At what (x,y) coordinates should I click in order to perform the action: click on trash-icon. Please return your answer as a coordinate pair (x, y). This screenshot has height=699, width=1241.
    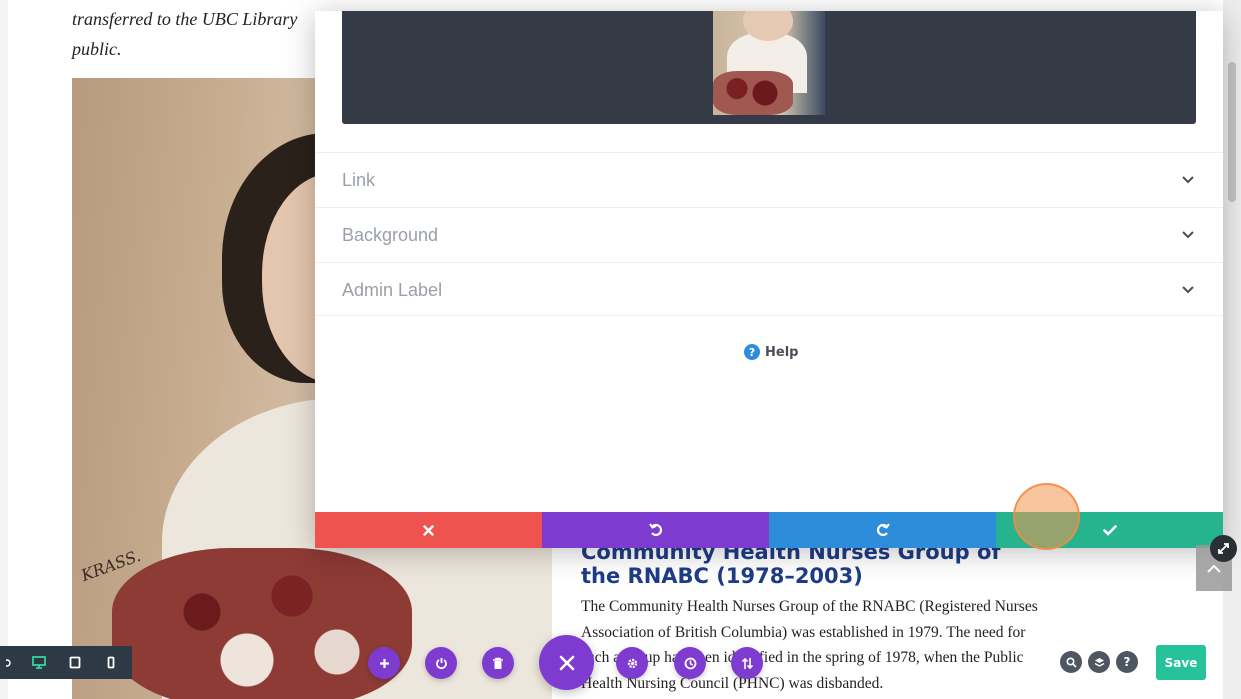
    Looking at the image, I should click on (498, 663).